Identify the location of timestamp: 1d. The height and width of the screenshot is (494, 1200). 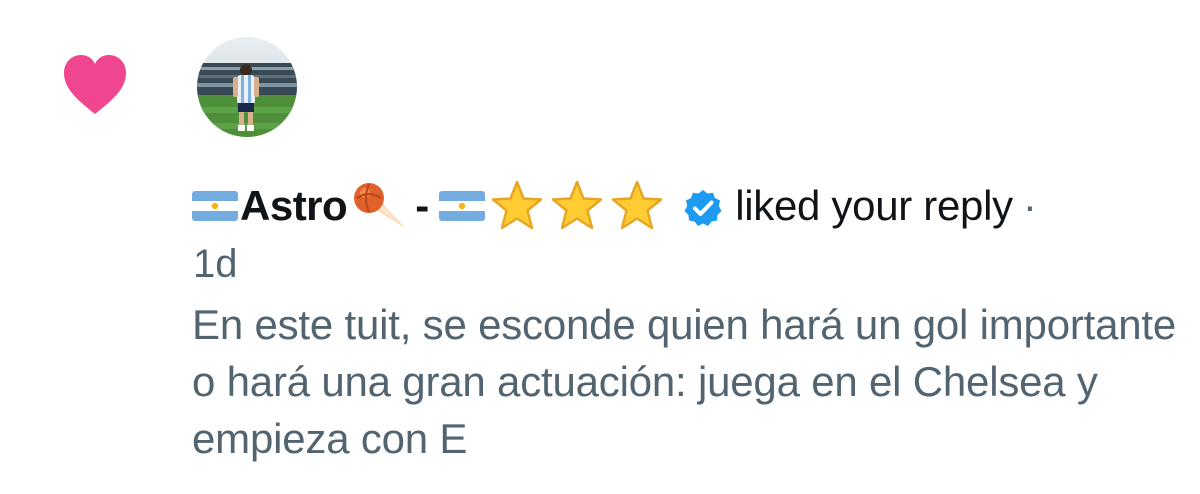
(215, 264).